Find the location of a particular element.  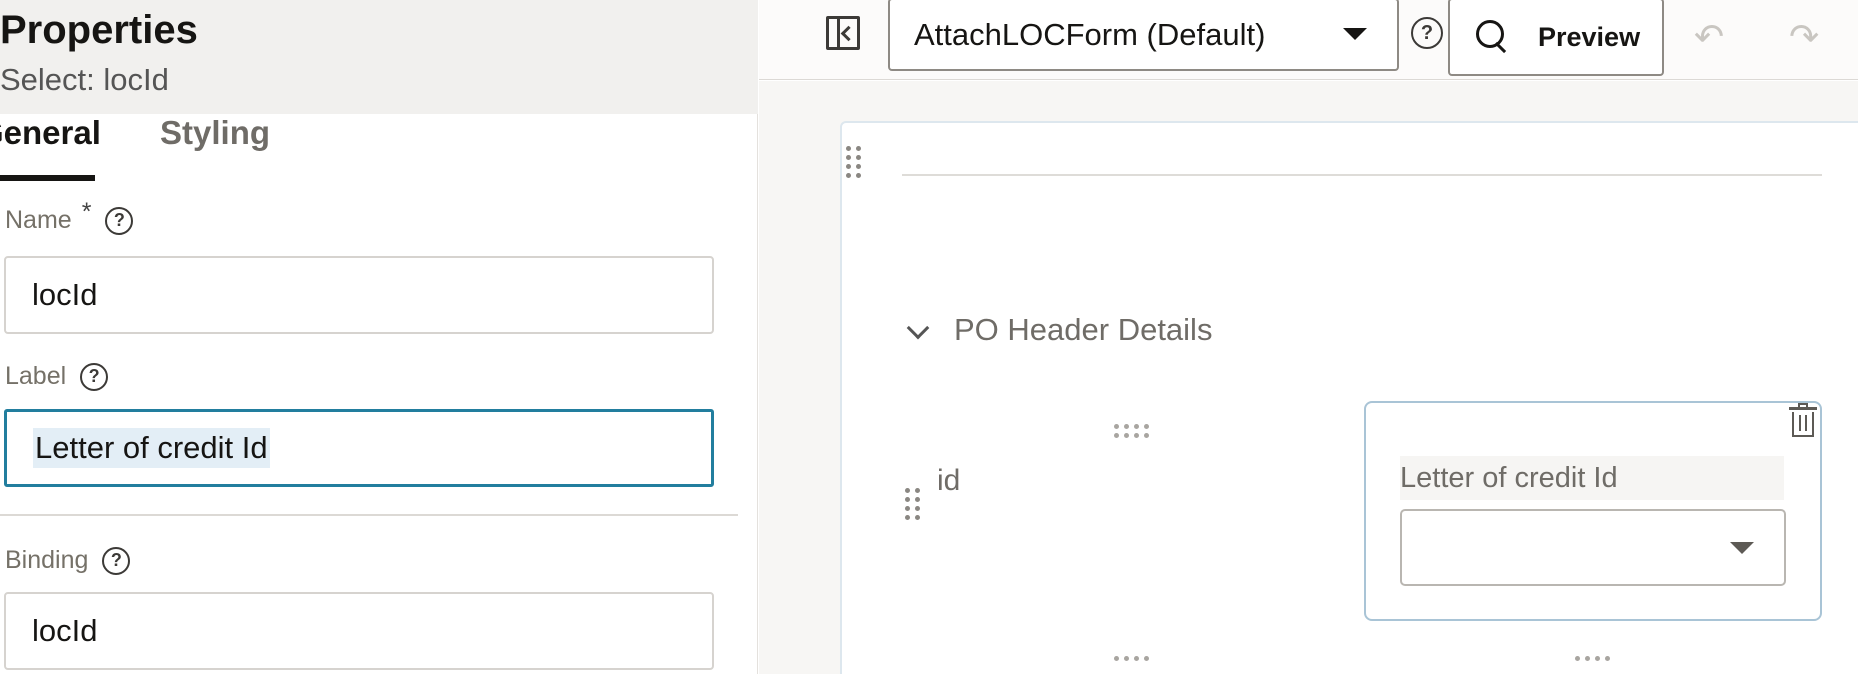

name-label-text: Name is located at coordinates (38, 220).